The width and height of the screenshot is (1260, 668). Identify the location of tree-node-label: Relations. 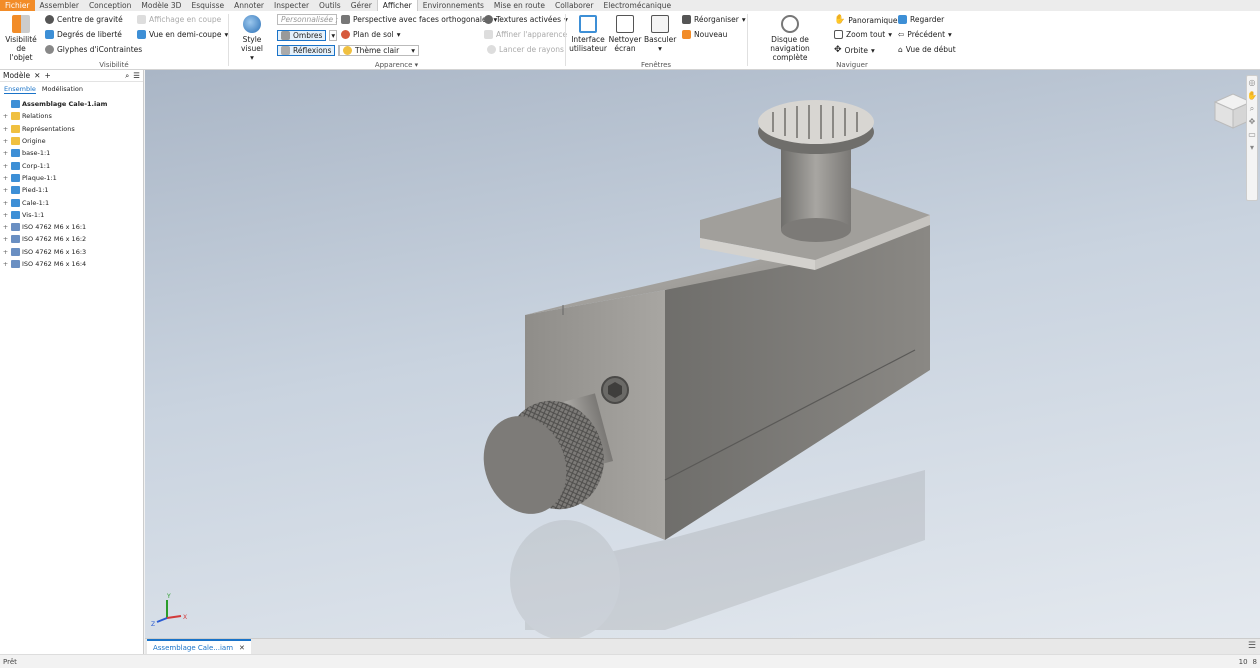
(37, 116).